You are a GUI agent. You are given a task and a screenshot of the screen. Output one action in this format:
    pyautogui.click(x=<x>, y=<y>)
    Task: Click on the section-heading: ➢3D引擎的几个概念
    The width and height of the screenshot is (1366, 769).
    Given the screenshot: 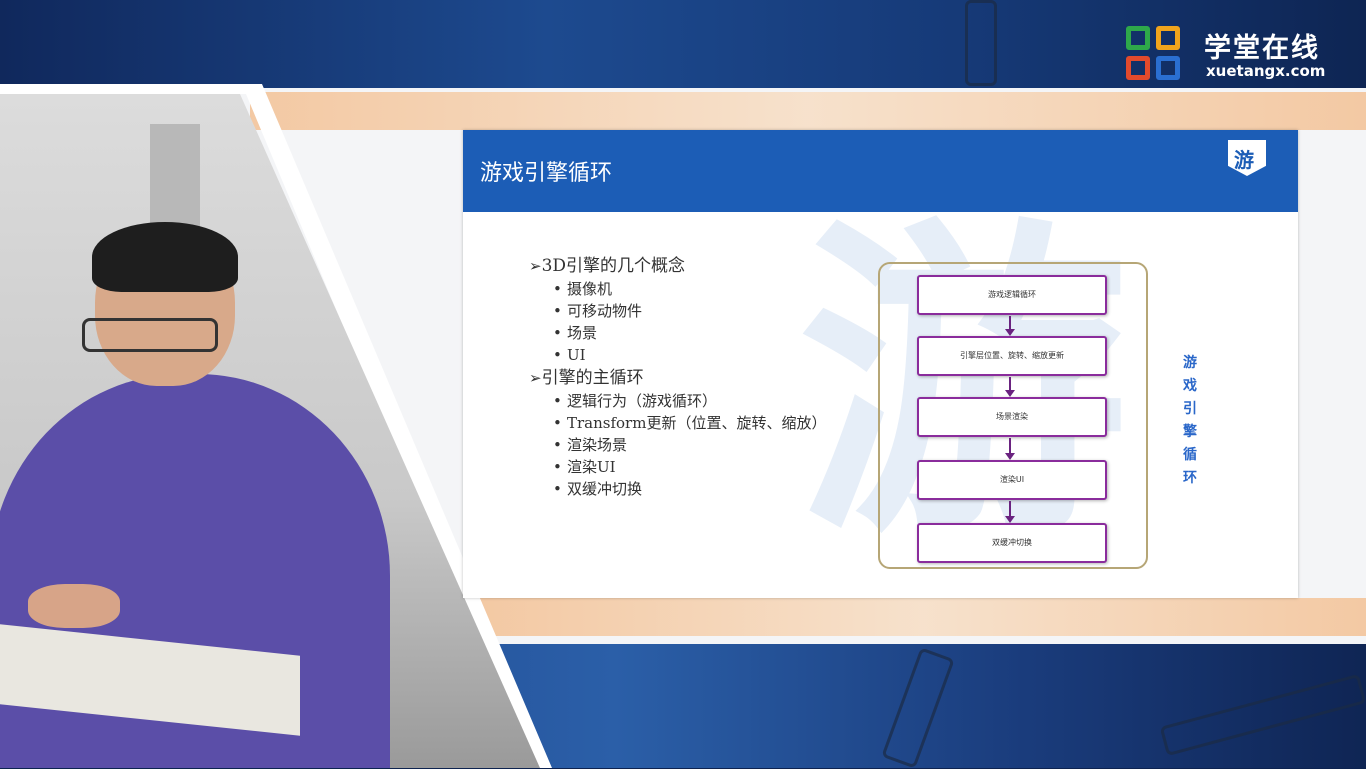 What is the action you would take?
    pyautogui.click(x=607, y=266)
    